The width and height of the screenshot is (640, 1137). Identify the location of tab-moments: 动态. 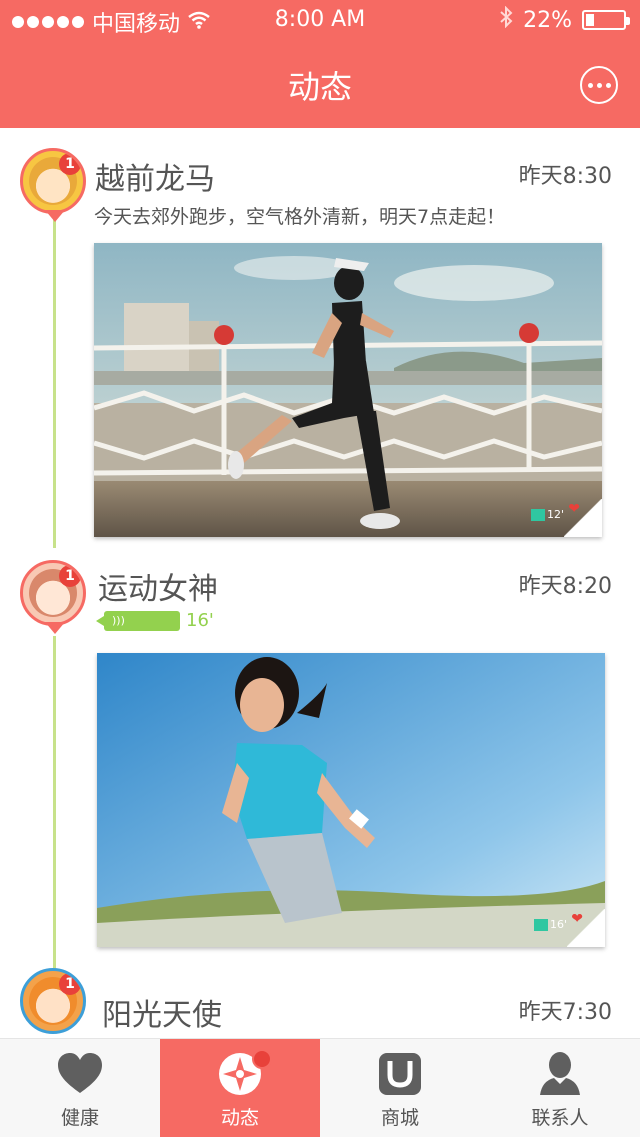
(240, 1088).